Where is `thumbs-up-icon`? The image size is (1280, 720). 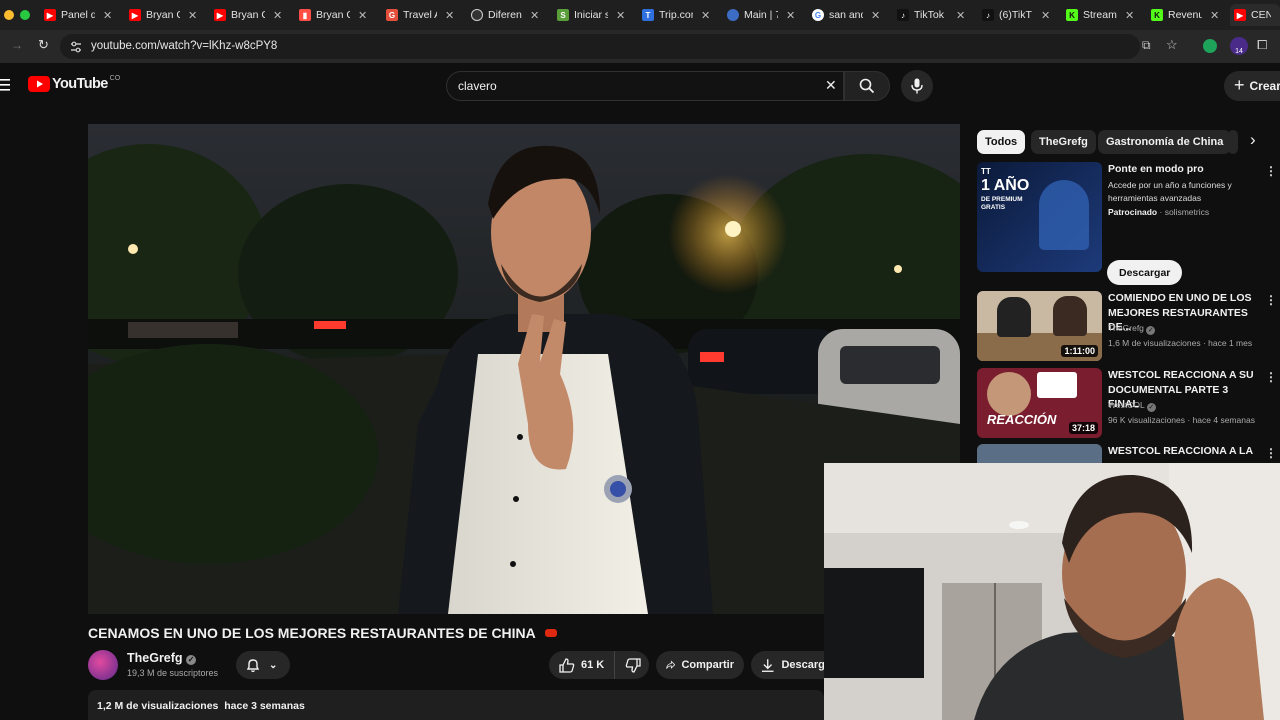 thumbs-up-icon is located at coordinates (567, 665).